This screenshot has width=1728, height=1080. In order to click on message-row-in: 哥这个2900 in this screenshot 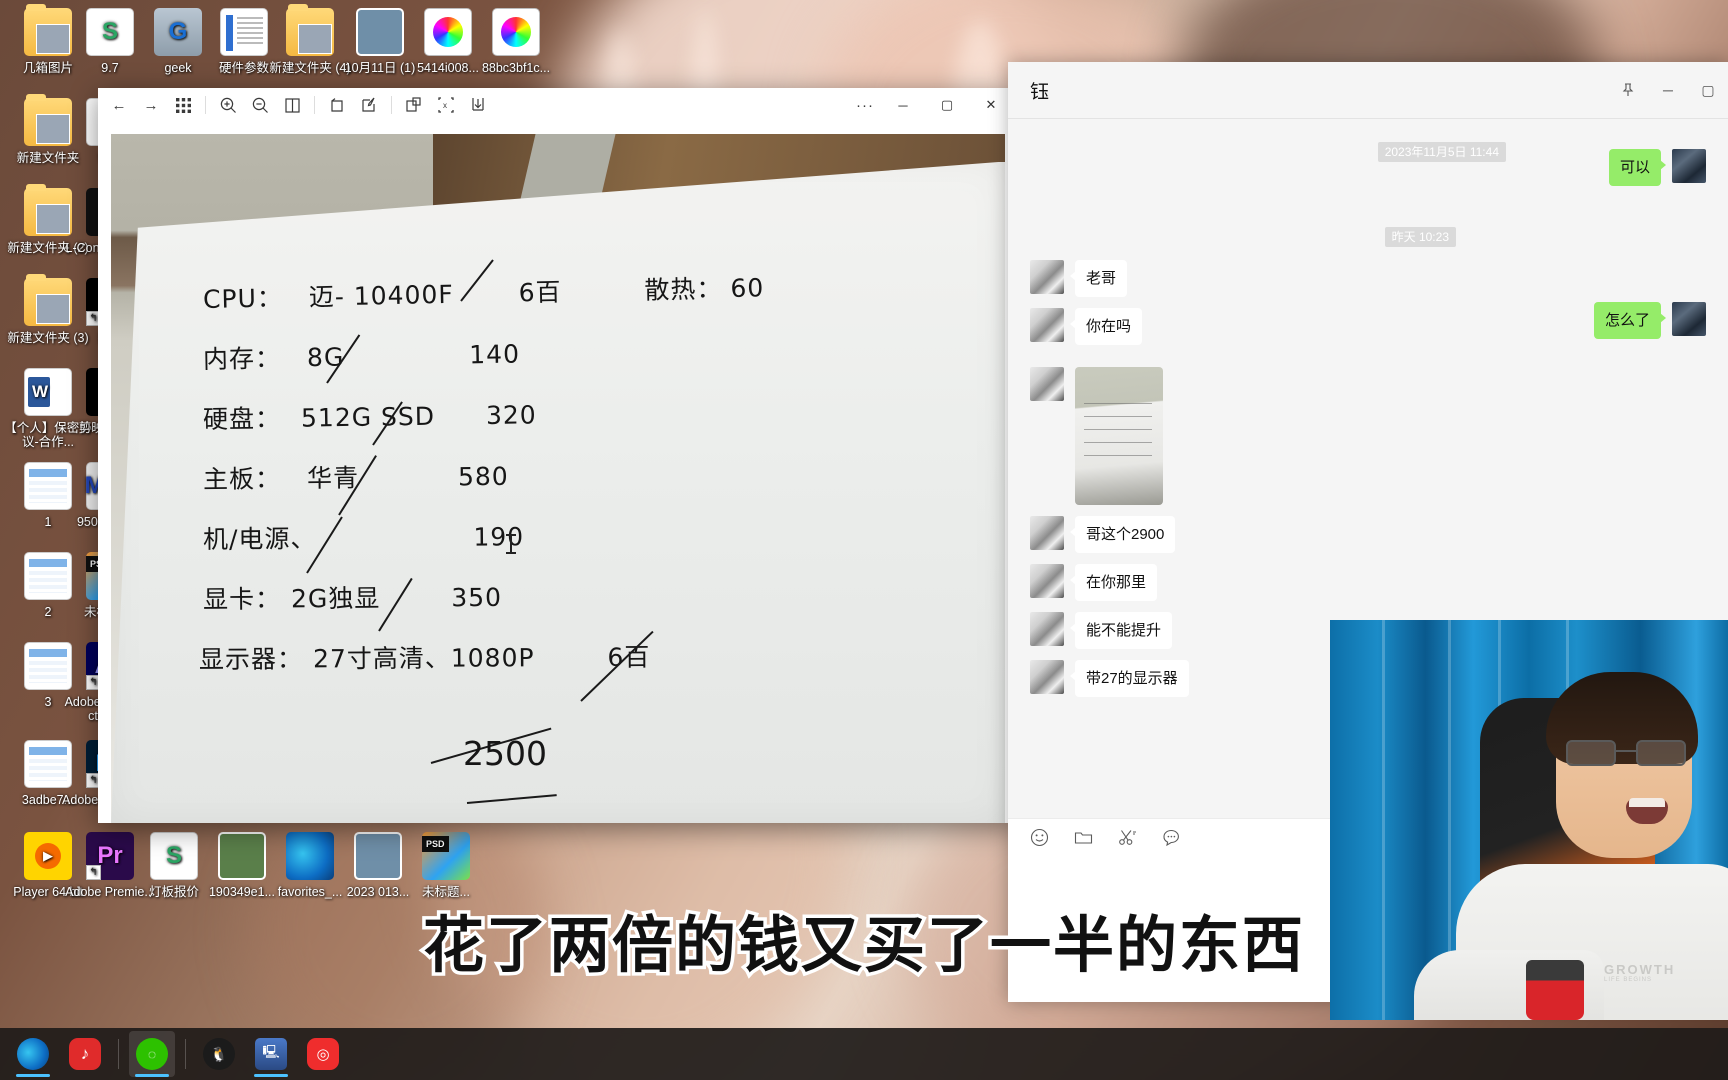, I will do `click(1368, 534)`.